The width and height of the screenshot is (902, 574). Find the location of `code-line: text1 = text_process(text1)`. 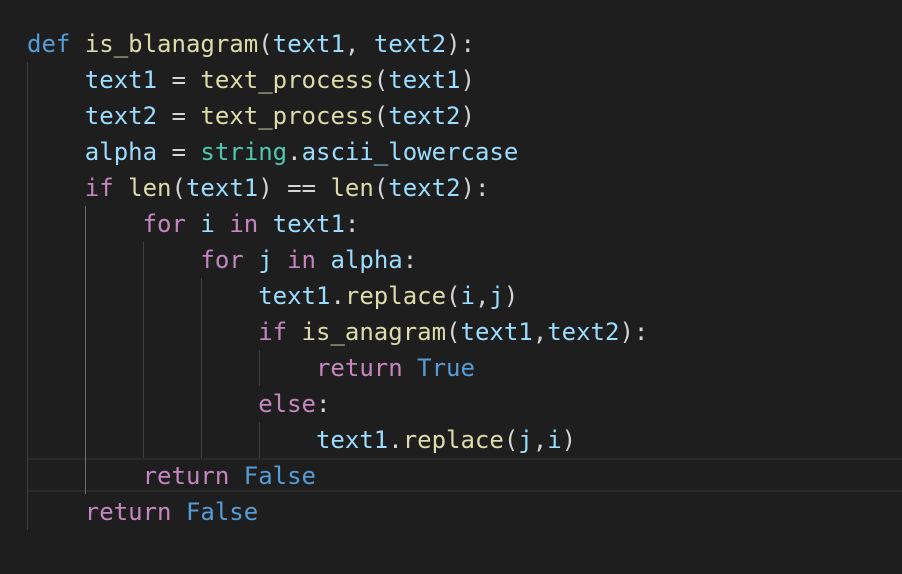

code-line: text1 = text_process(text1) is located at coordinates (251, 80).